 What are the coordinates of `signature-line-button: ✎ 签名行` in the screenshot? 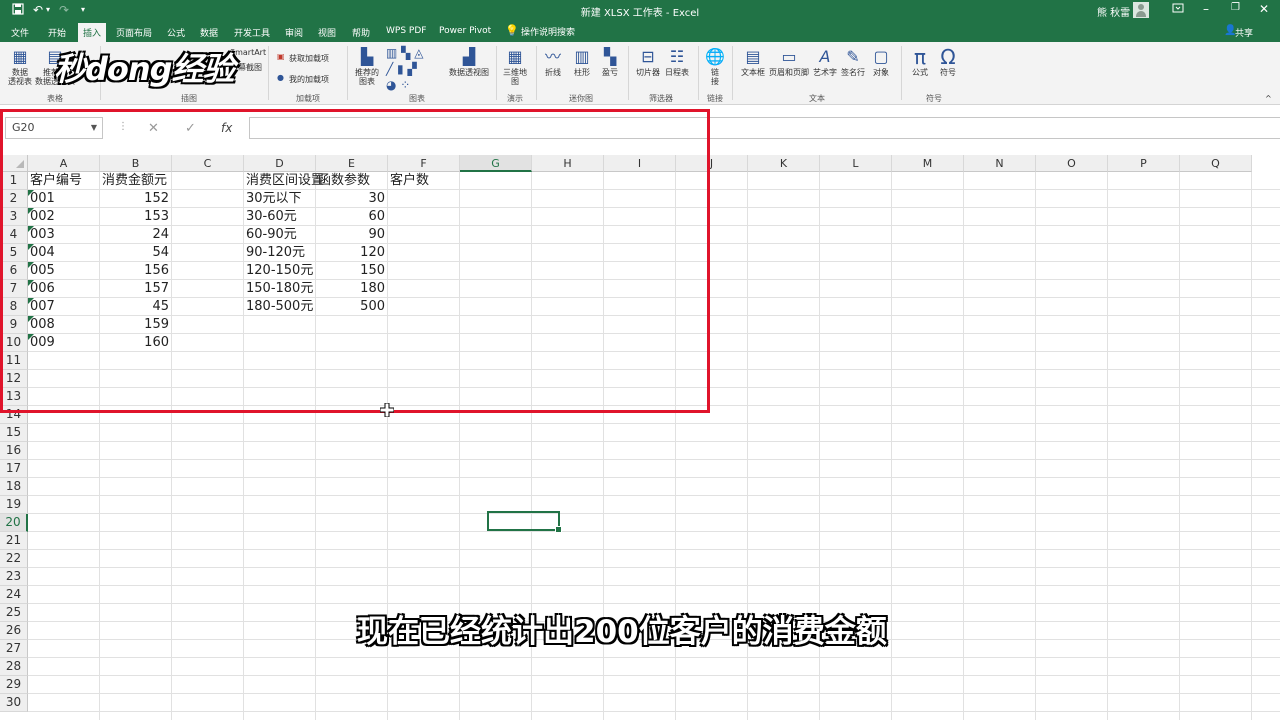 It's located at (853, 63).